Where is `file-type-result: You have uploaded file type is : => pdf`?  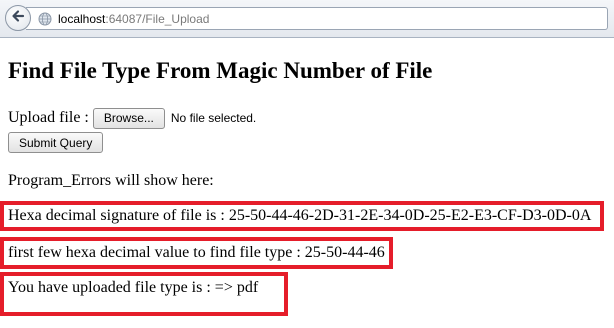
file-type-result: You have uploaded file type is : => pdf is located at coordinates (144, 294).